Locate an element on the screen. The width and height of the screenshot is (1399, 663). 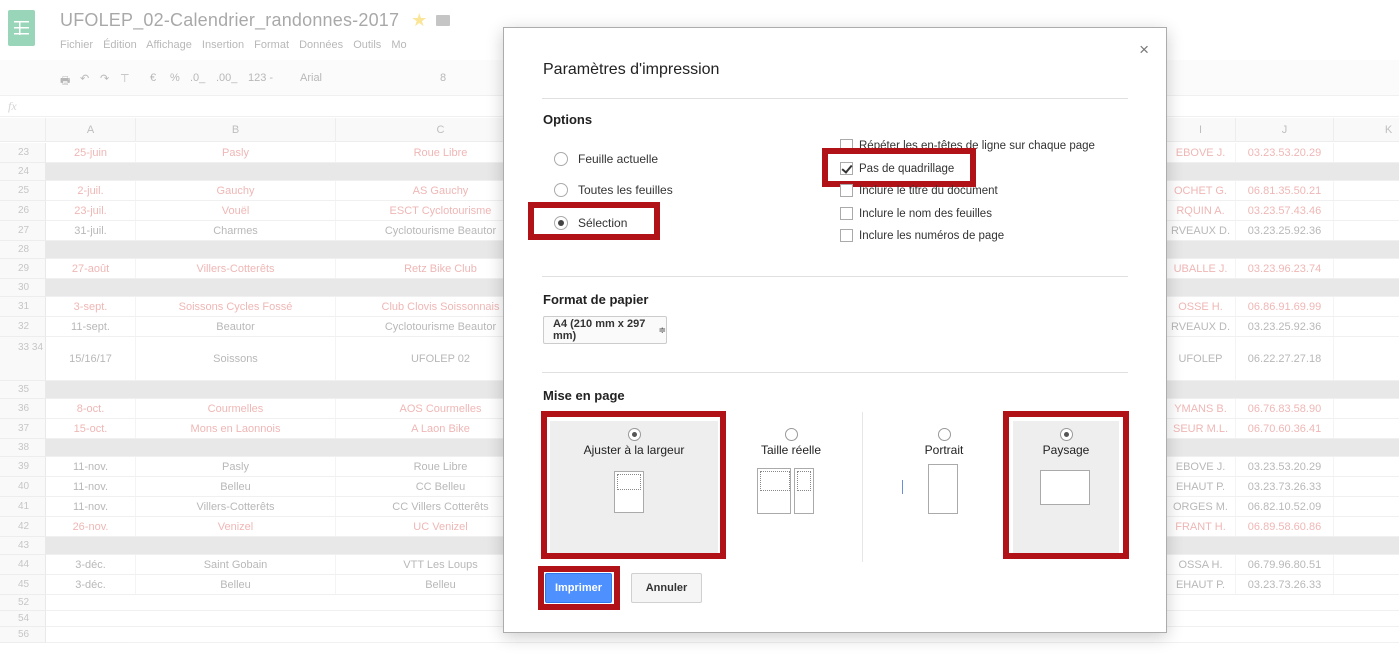
table-cell: Soissons is located at coordinates (236, 358).